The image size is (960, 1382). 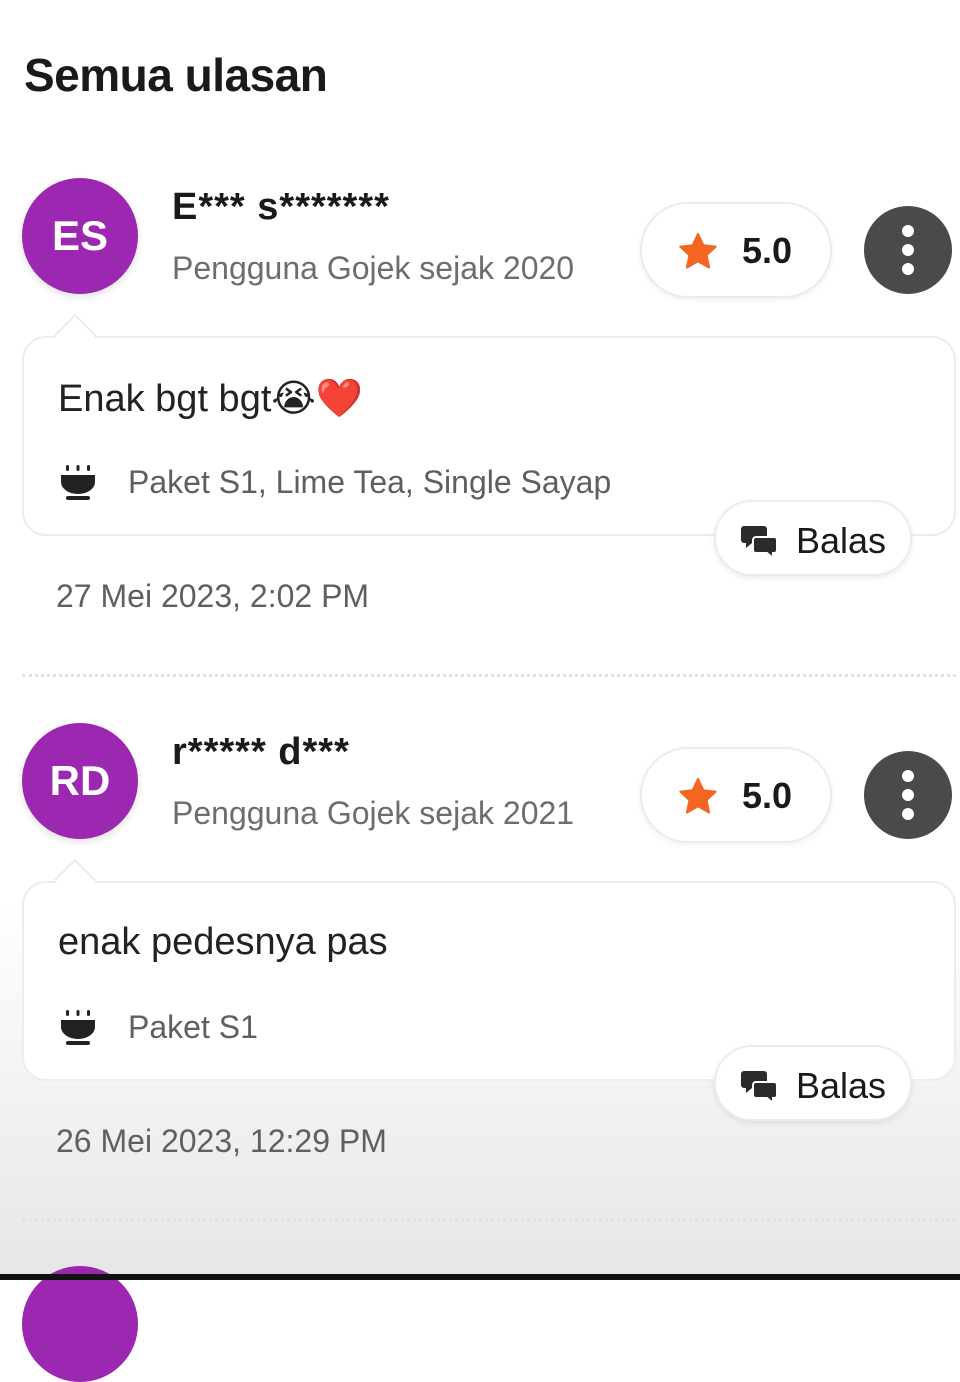 What do you see at coordinates (373, 268) in the screenshot?
I see `member-since: Pengguna Gojek sejak 2020` at bounding box center [373, 268].